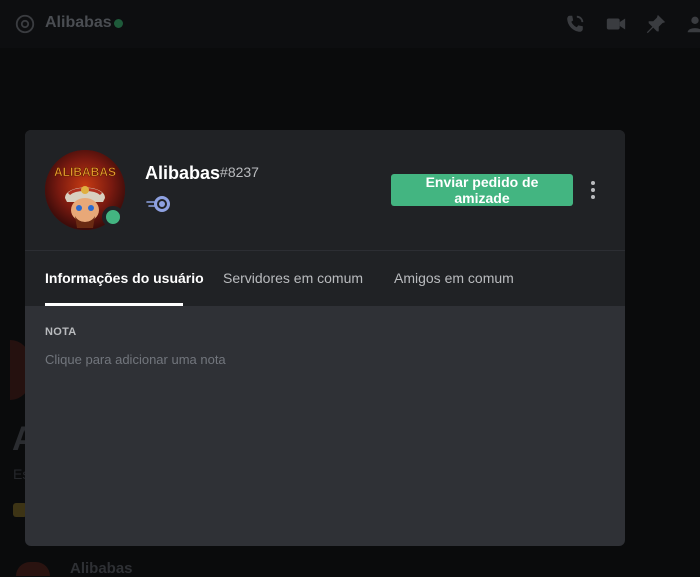 This screenshot has width=700, height=577. Describe the element at coordinates (293, 278) in the screenshot. I see `tab-mutual-servers: Servidores em comum` at that location.